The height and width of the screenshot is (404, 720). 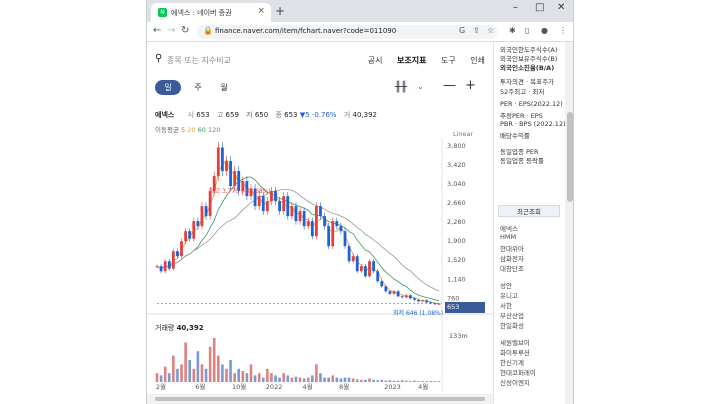 I want to click on x-tick-label: 8월, so click(x=344, y=386).